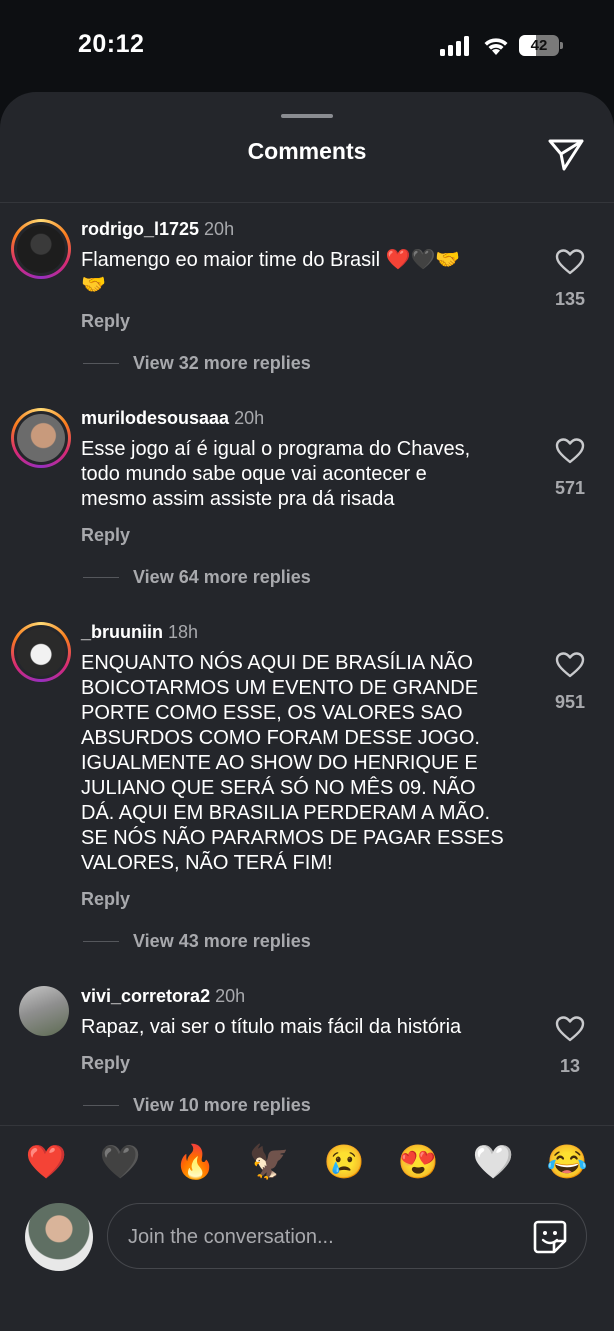  What do you see at coordinates (570, 702) in the screenshot?
I see `like-count: 951` at bounding box center [570, 702].